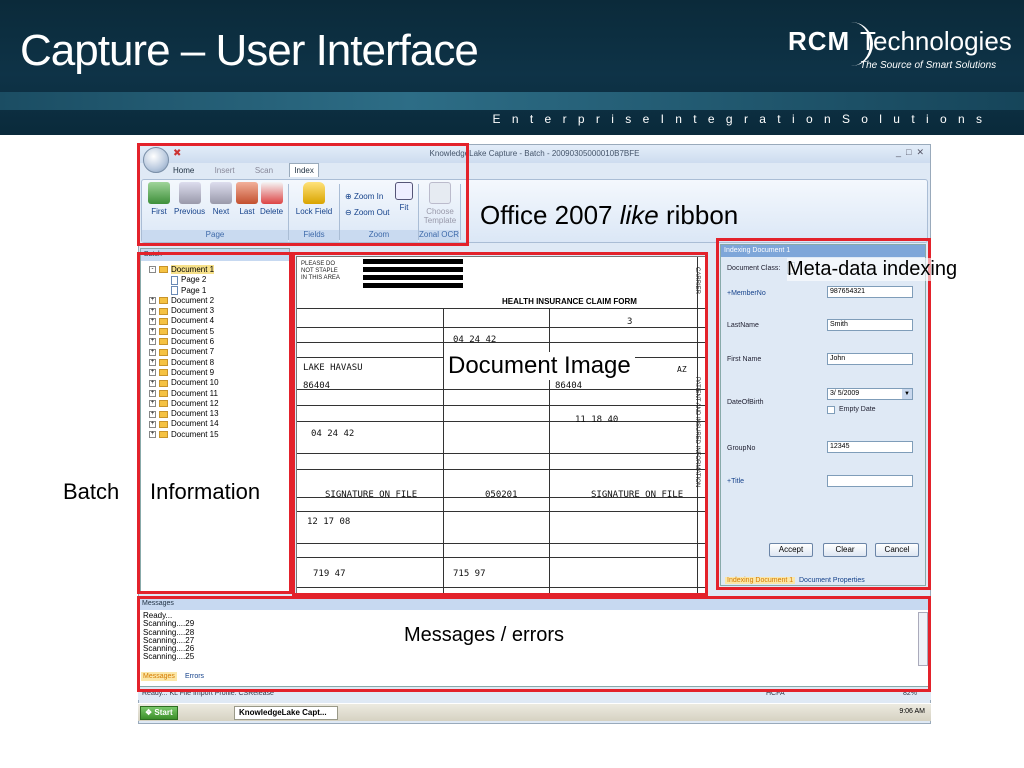 The height and width of the screenshot is (768, 1024). What do you see at coordinates (870, 447) in the screenshot?
I see `groupno-field: 12345` at bounding box center [870, 447].